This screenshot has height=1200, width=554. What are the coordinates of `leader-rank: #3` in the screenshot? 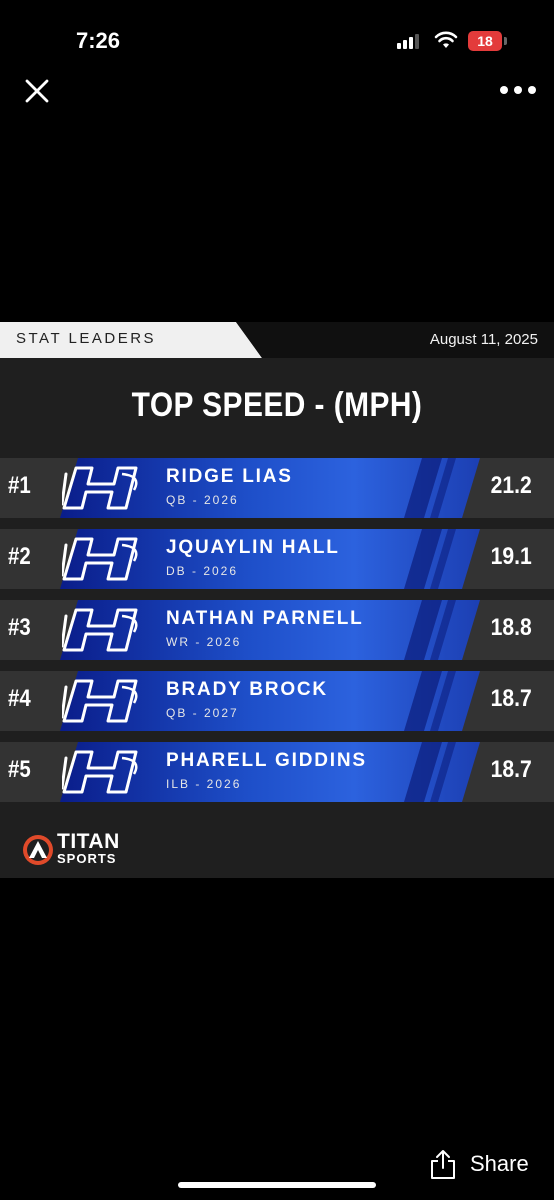 It's located at (19, 627).